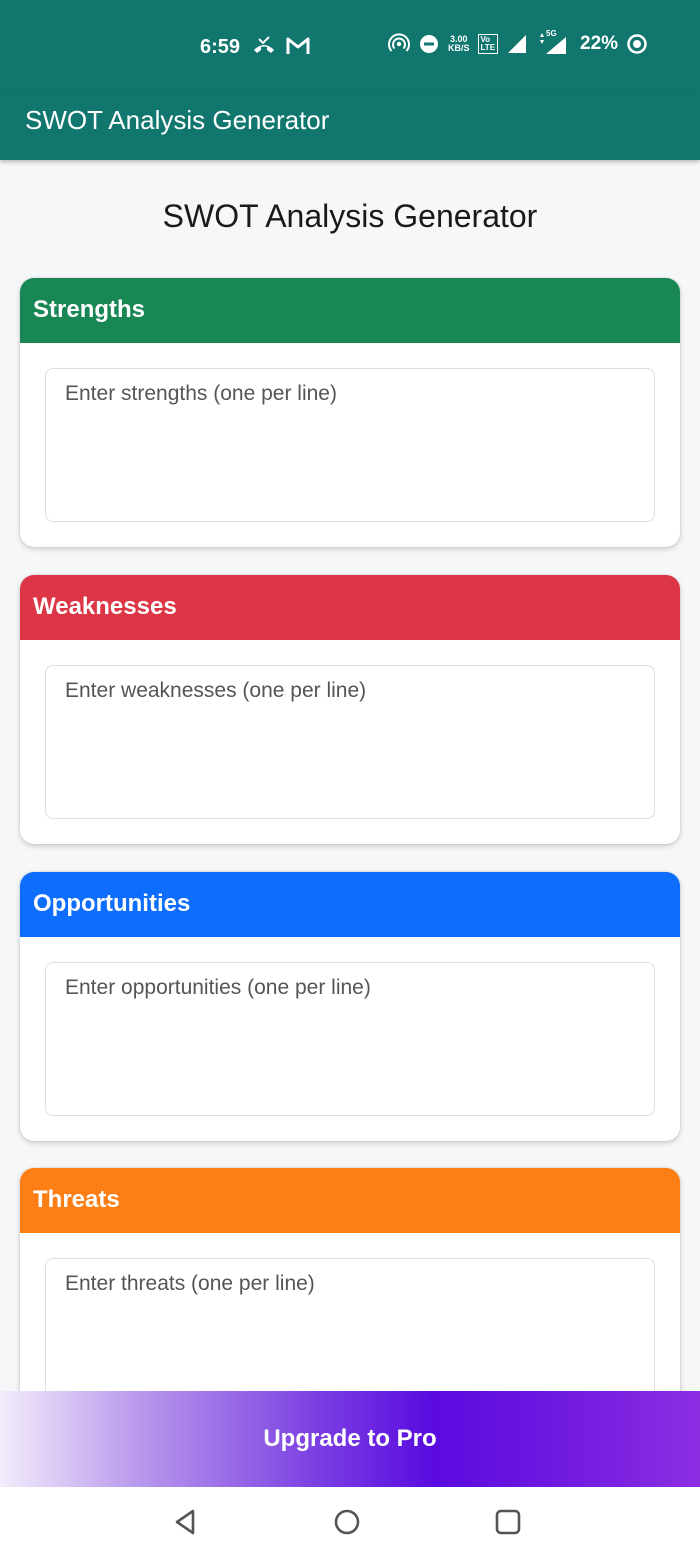 This screenshot has width=700, height=1556. What do you see at coordinates (264, 44) in the screenshot?
I see `missed-call-icon` at bounding box center [264, 44].